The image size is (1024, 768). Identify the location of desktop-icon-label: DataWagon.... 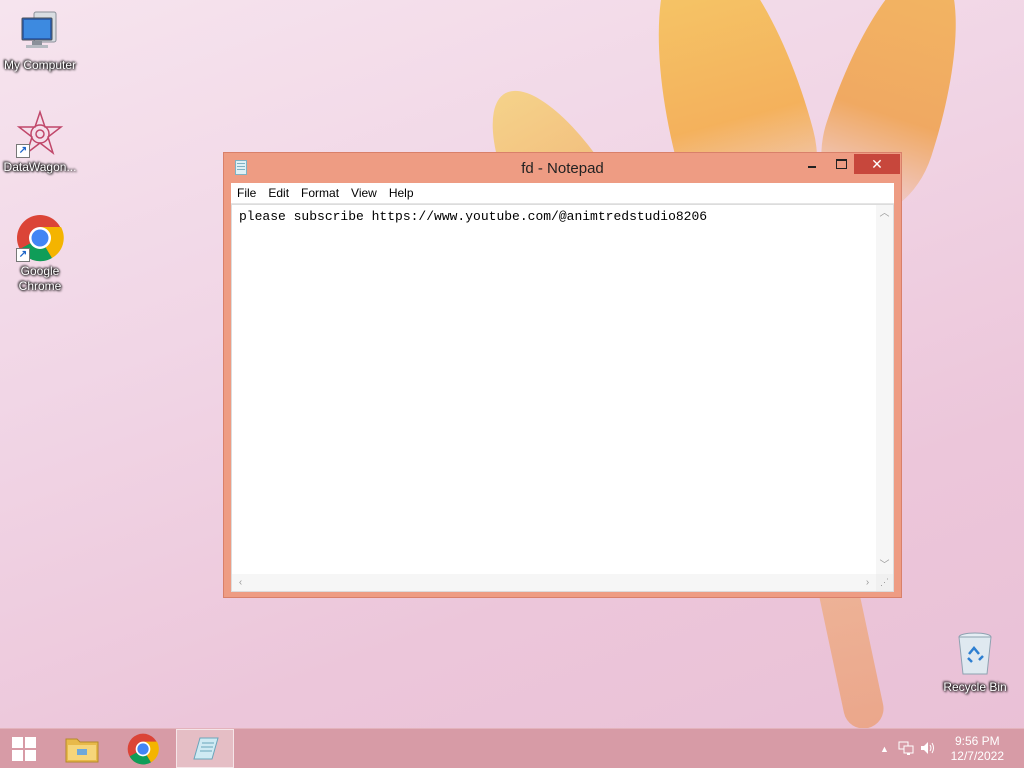
(40, 167).